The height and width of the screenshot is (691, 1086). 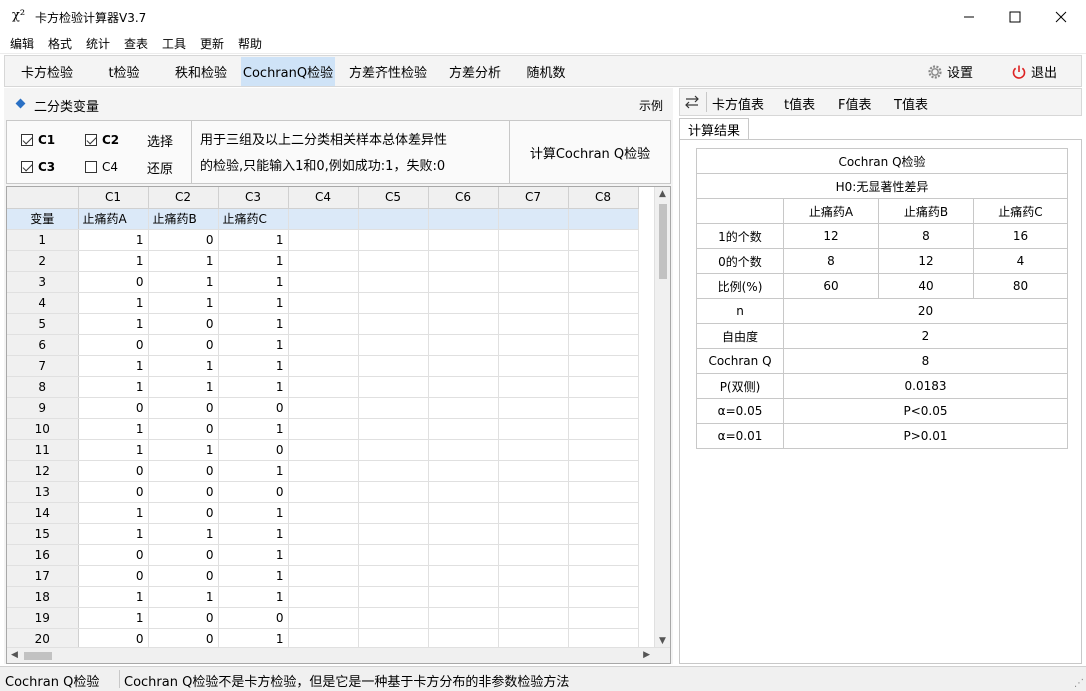 What do you see at coordinates (253, 219) in the screenshot?
I see `variable-name-cell: 止痛药C` at bounding box center [253, 219].